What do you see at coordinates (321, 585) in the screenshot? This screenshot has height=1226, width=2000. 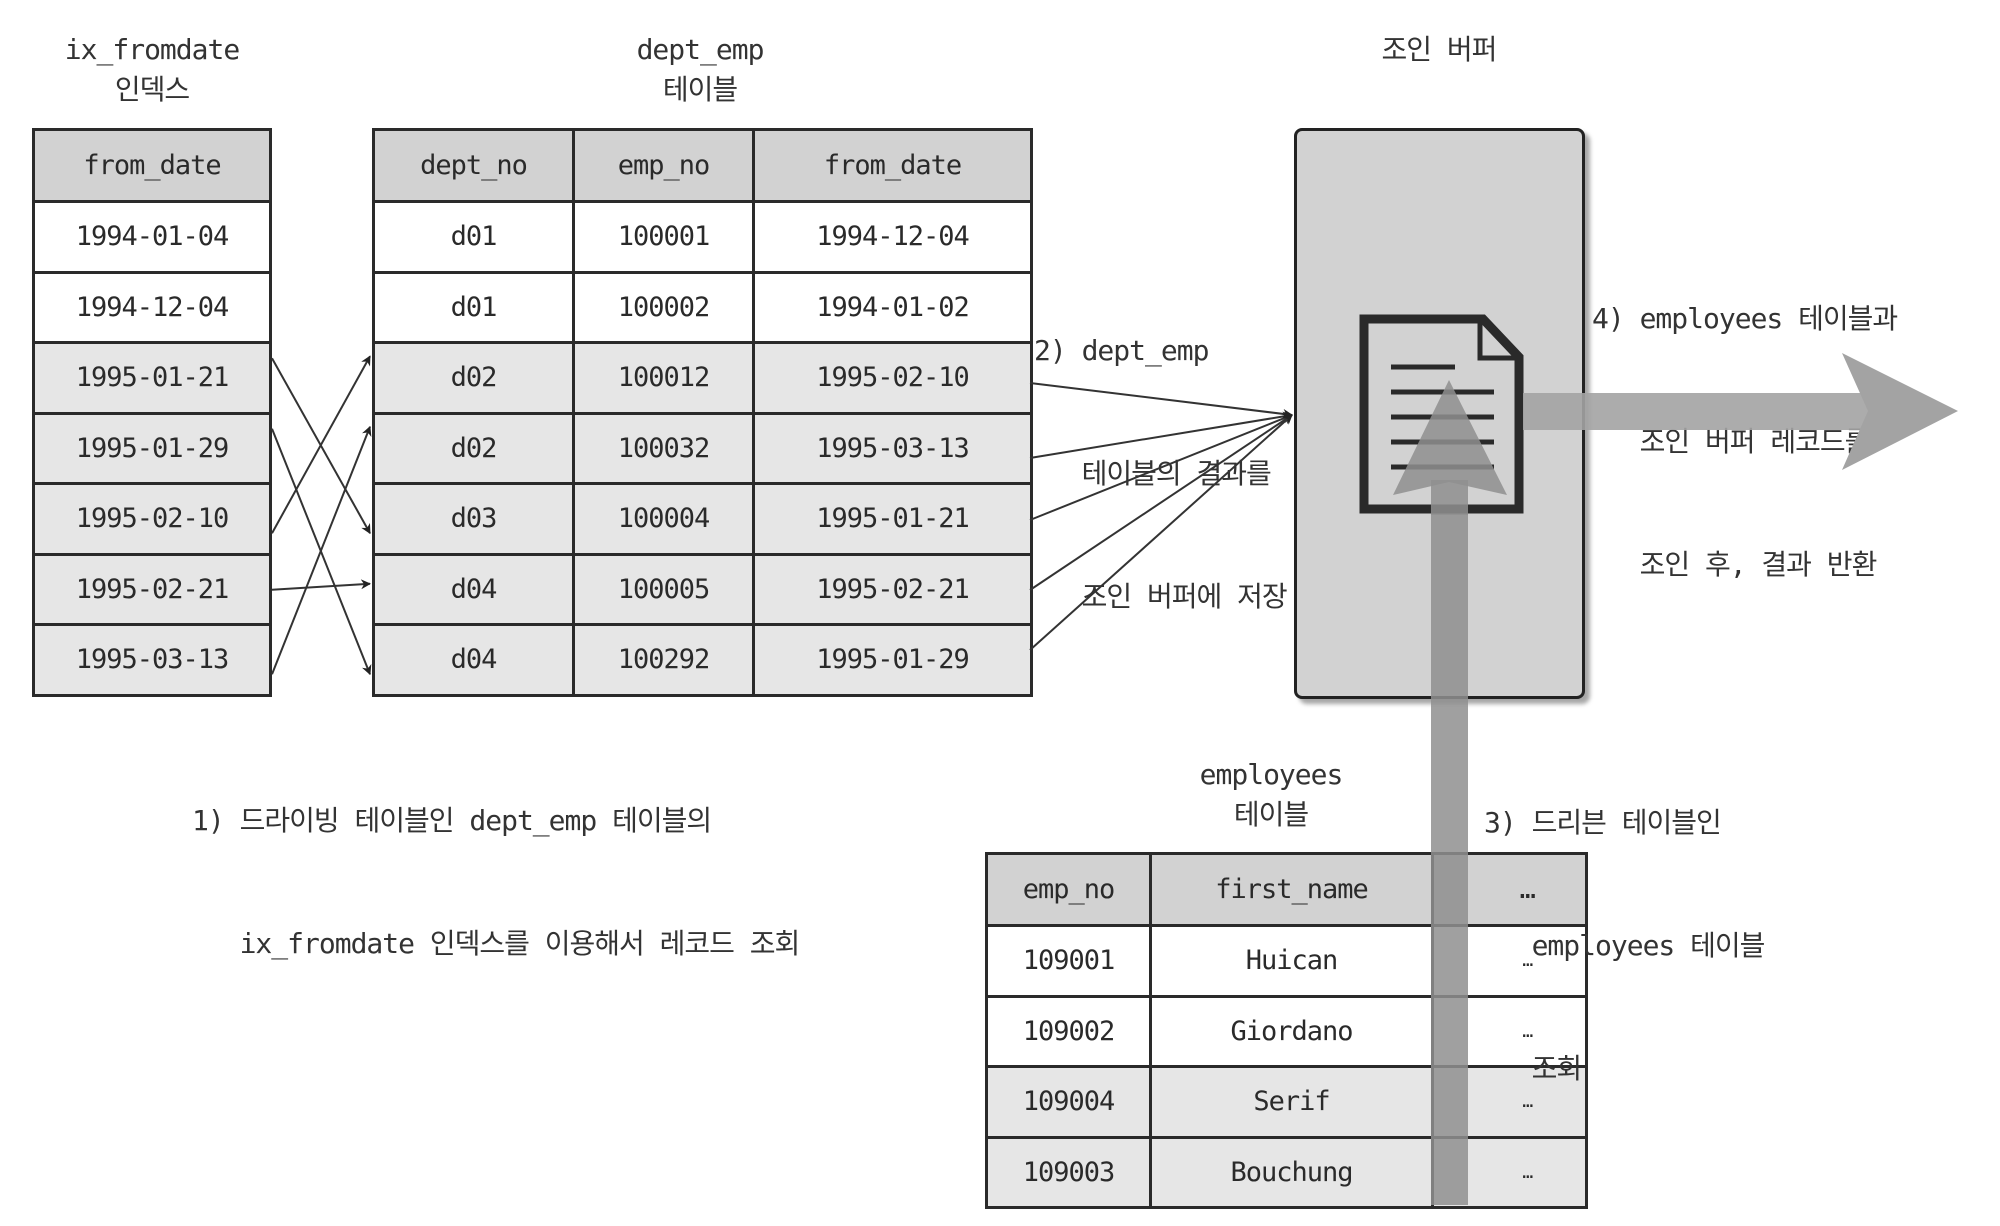 I see `index-lookup-arrow` at bounding box center [321, 585].